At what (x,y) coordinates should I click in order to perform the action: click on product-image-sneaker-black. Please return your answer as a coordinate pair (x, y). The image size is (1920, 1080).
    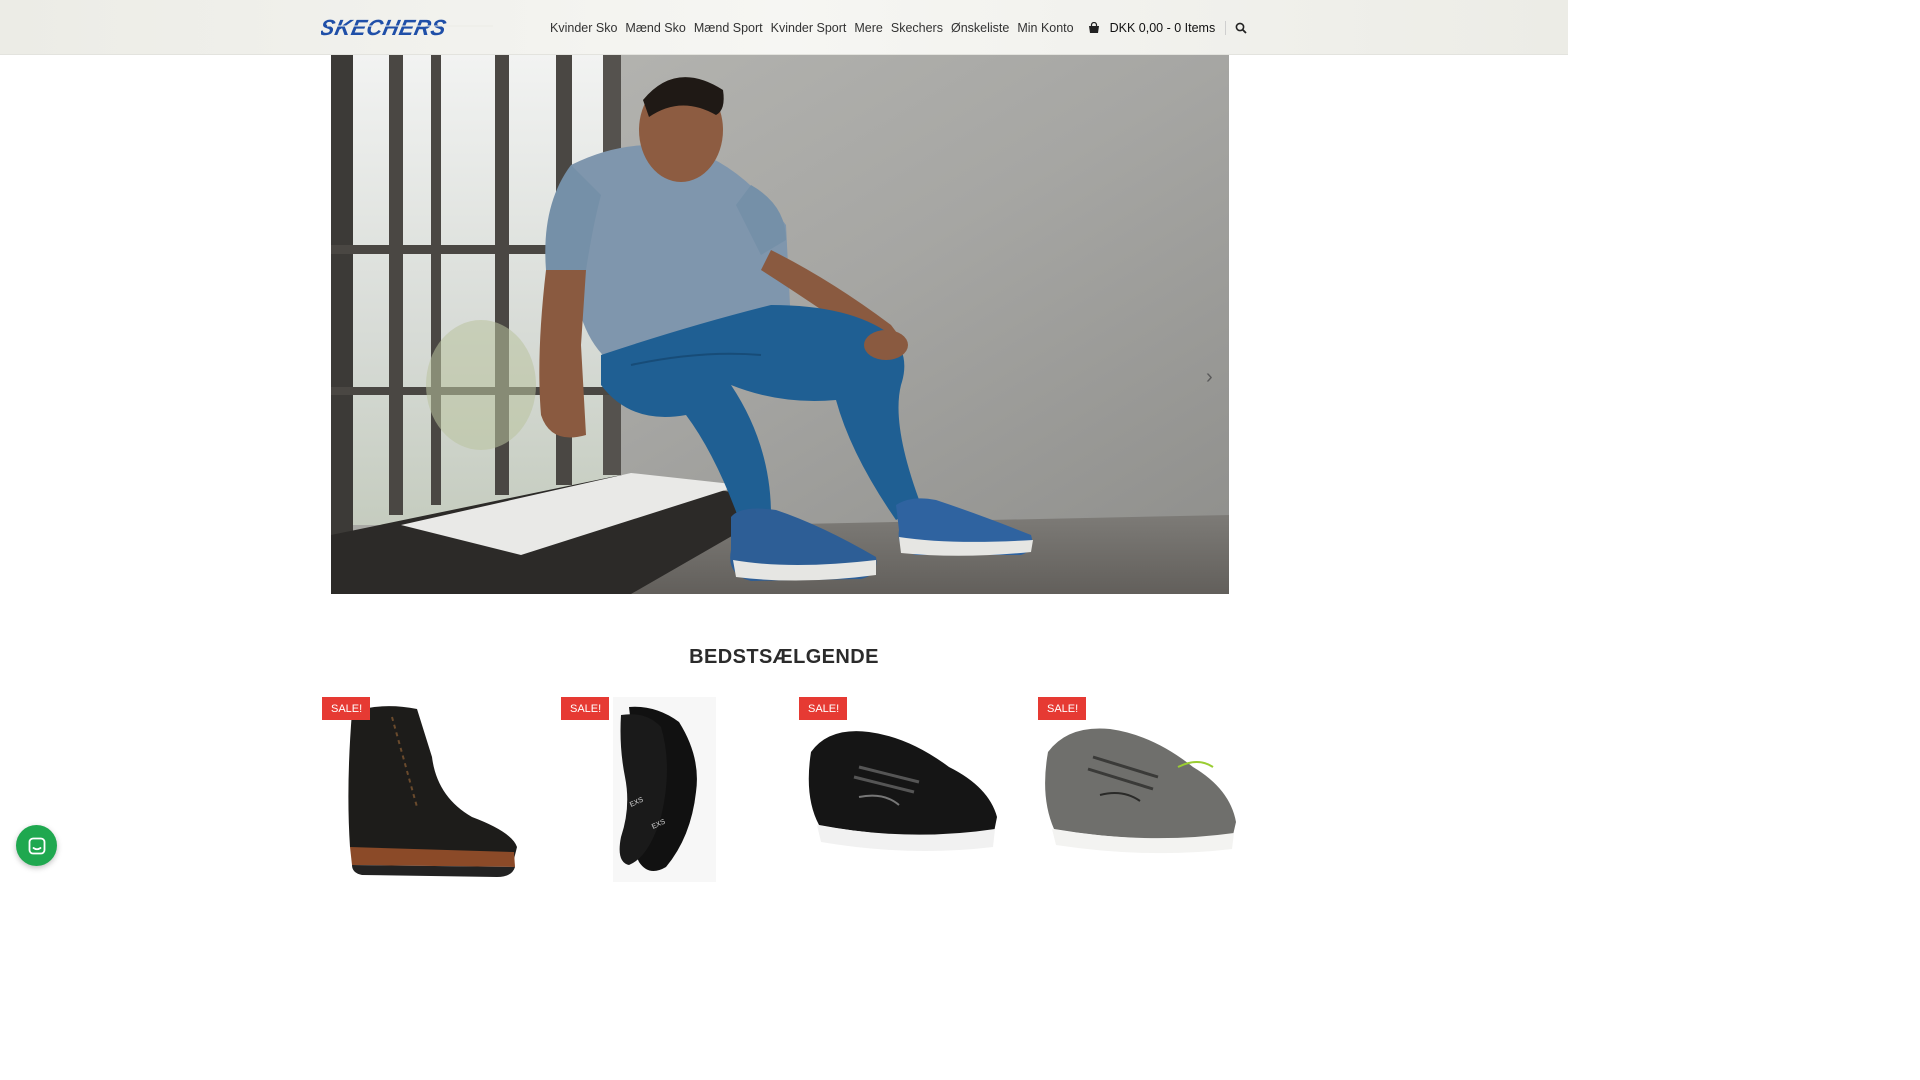
    Looking at the image, I should click on (902, 791).